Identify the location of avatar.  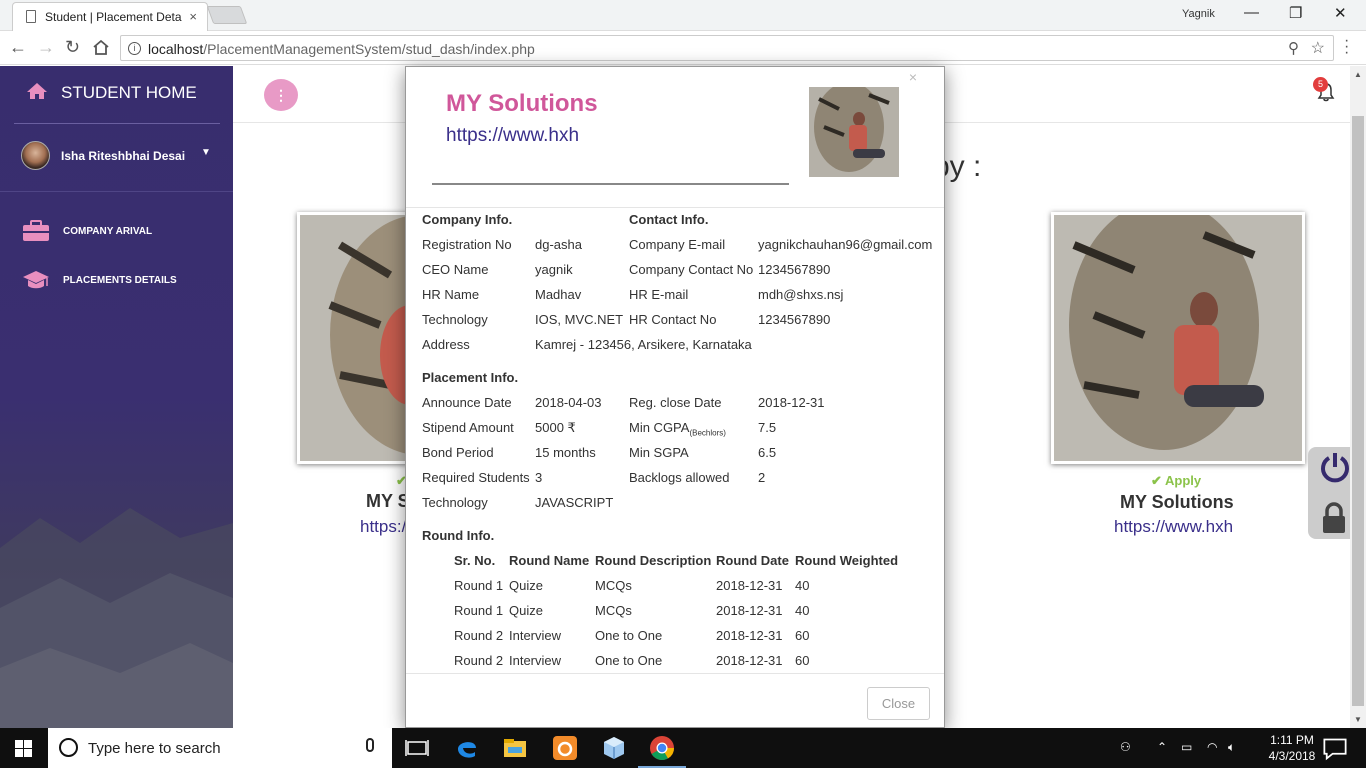
(35, 155).